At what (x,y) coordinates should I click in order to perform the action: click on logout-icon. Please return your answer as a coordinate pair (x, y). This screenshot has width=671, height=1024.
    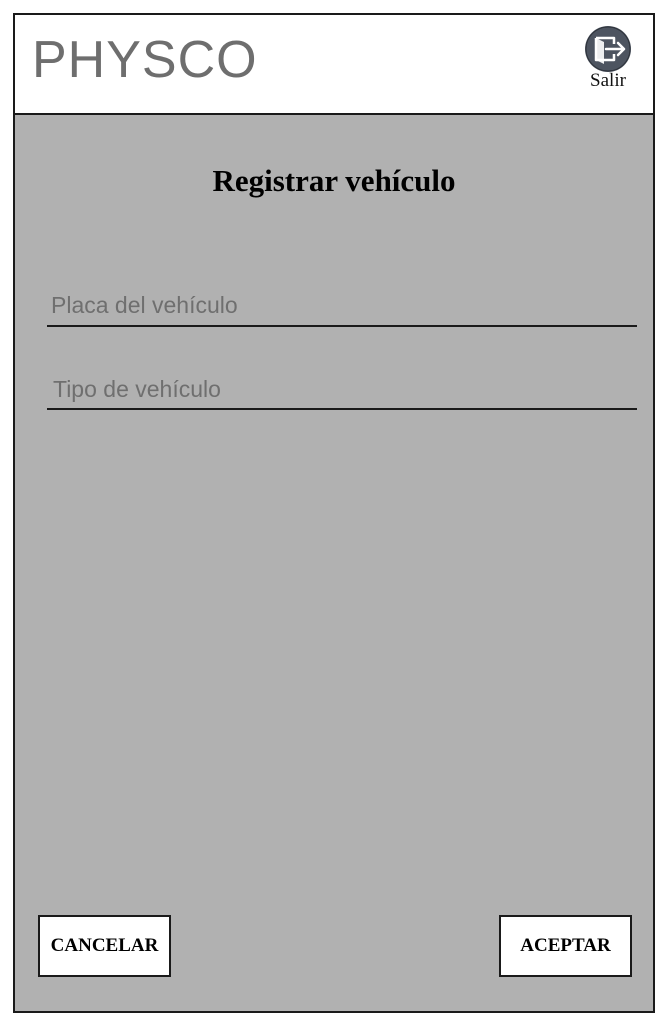
    Looking at the image, I should click on (608, 49).